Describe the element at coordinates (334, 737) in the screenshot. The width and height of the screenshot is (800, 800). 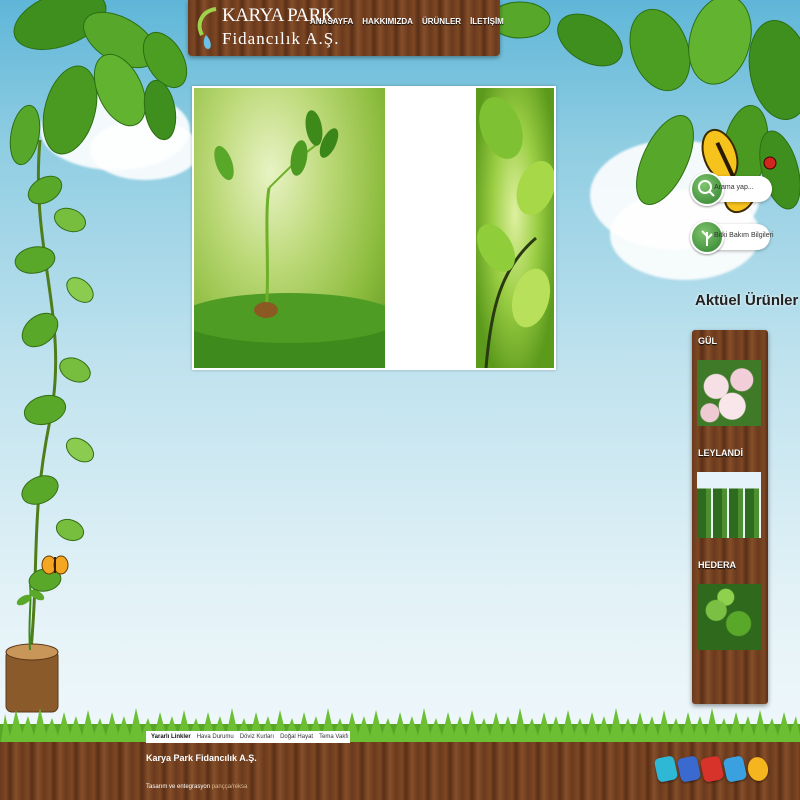
I see `link-tema-foundation: Tema Vakfı` at that location.